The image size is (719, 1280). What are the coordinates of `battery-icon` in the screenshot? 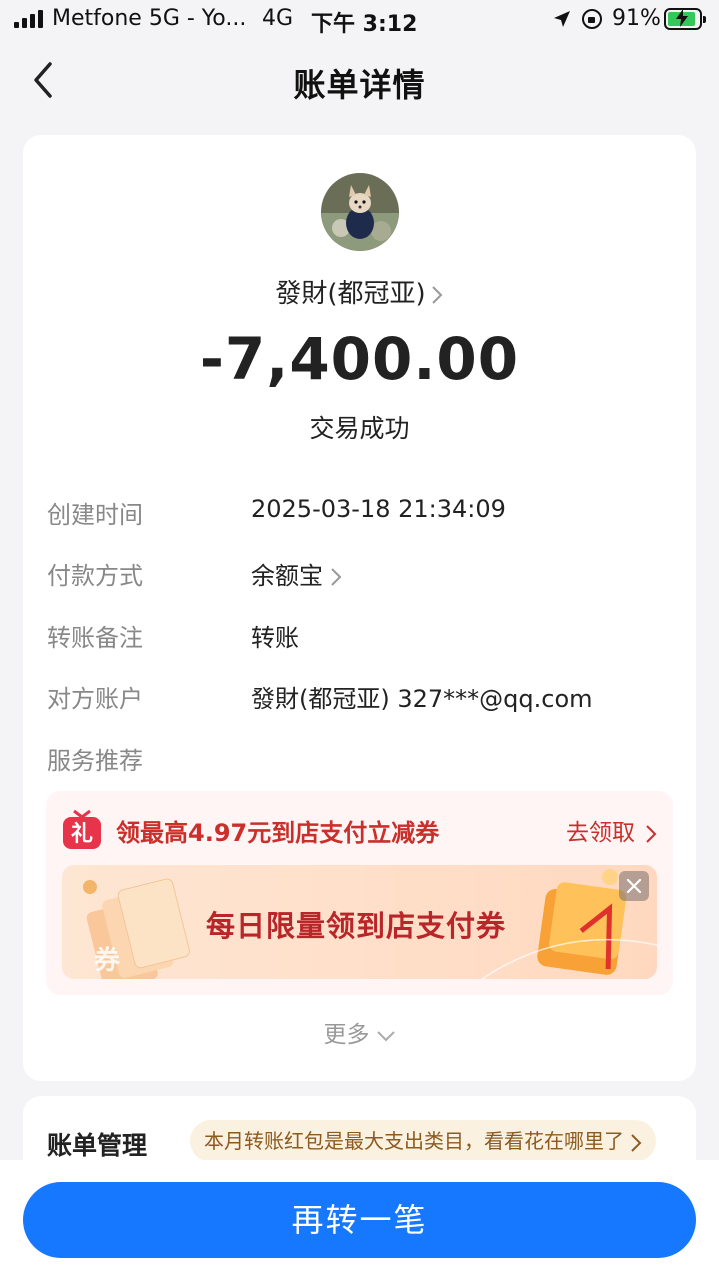 It's located at (685, 19).